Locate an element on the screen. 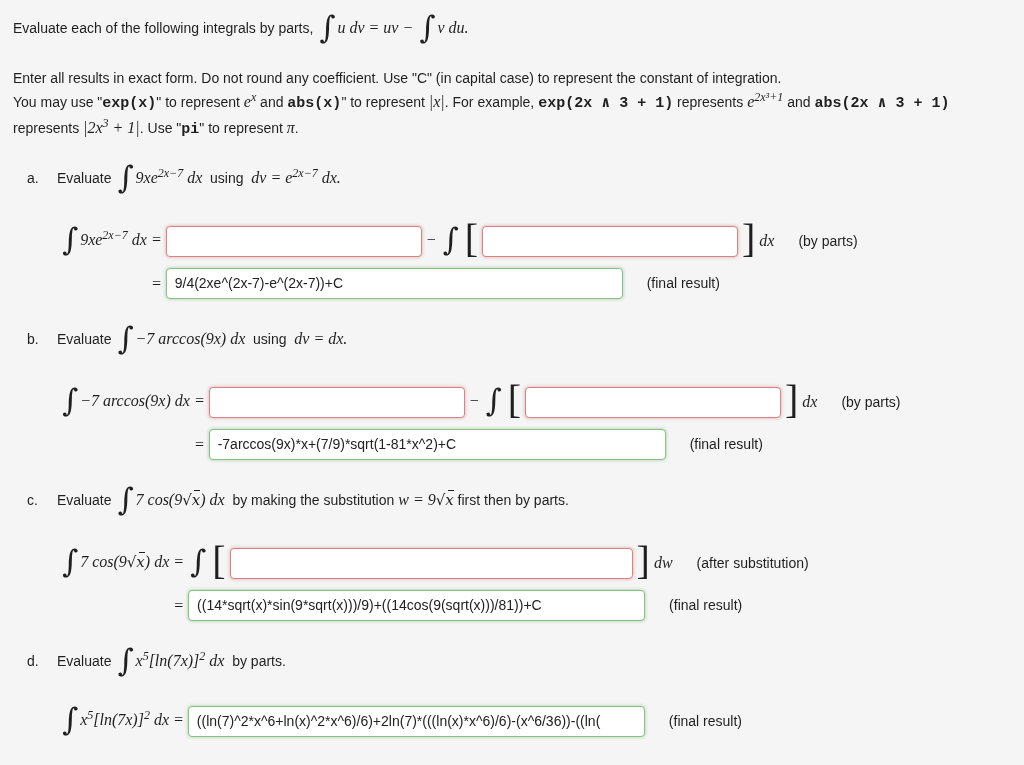 The image size is (1024, 765). instruction-text: Enter all results in exact form. Do not round any coefficient. Use "C" (in capital case) to represent the constant of integration. is located at coordinates (398, 78).